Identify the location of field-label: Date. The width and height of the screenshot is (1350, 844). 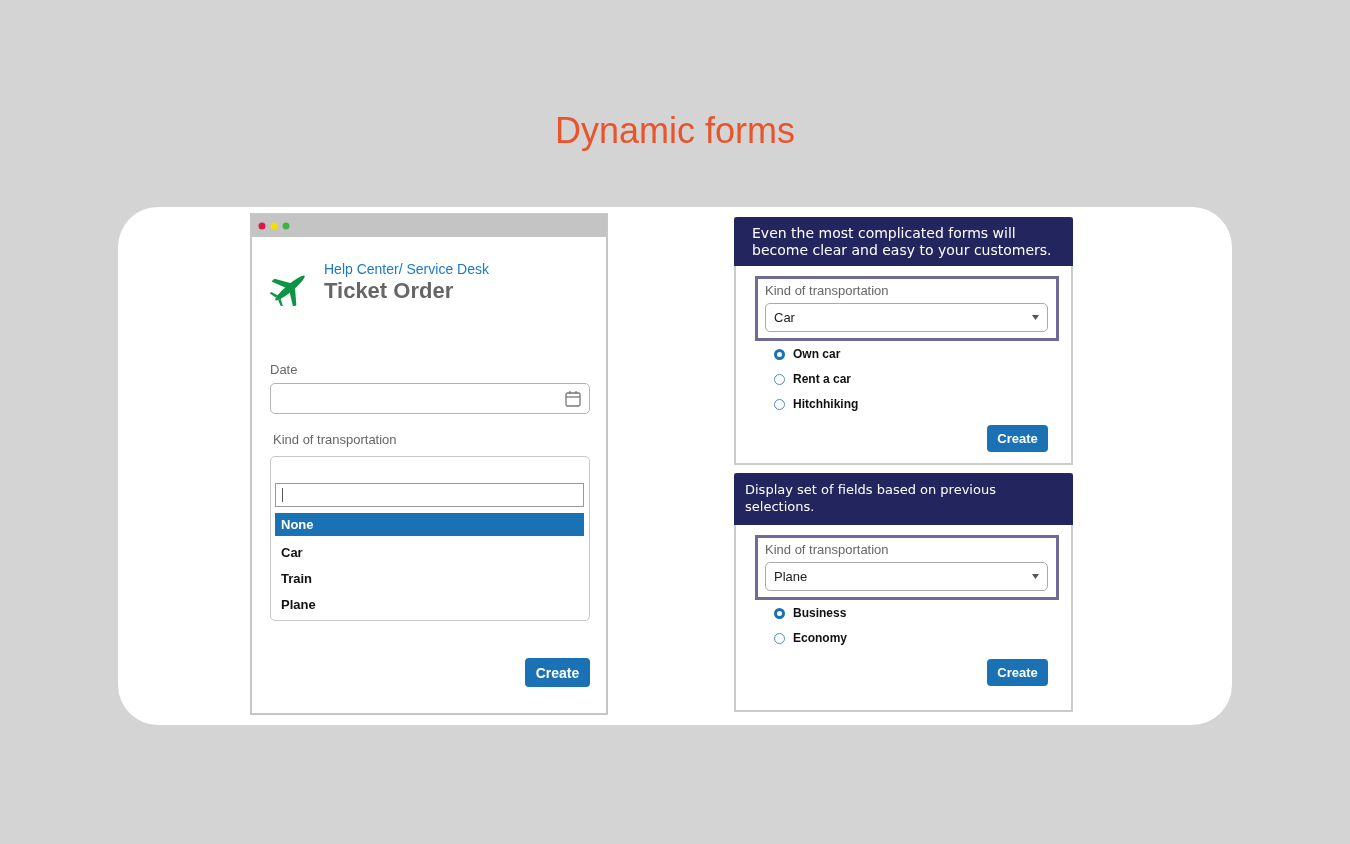
(284, 369).